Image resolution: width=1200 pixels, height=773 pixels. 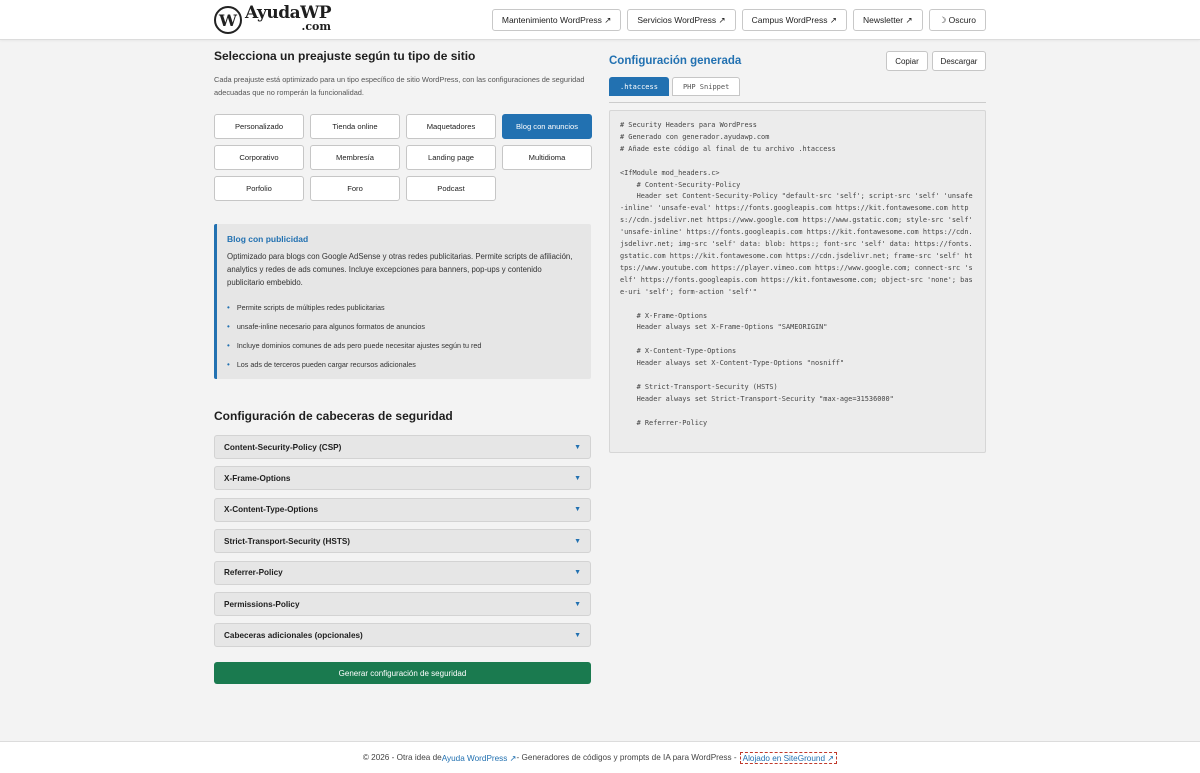 I want to click on accordion-label: Referrer-Policy, so click(x=253, y=573).